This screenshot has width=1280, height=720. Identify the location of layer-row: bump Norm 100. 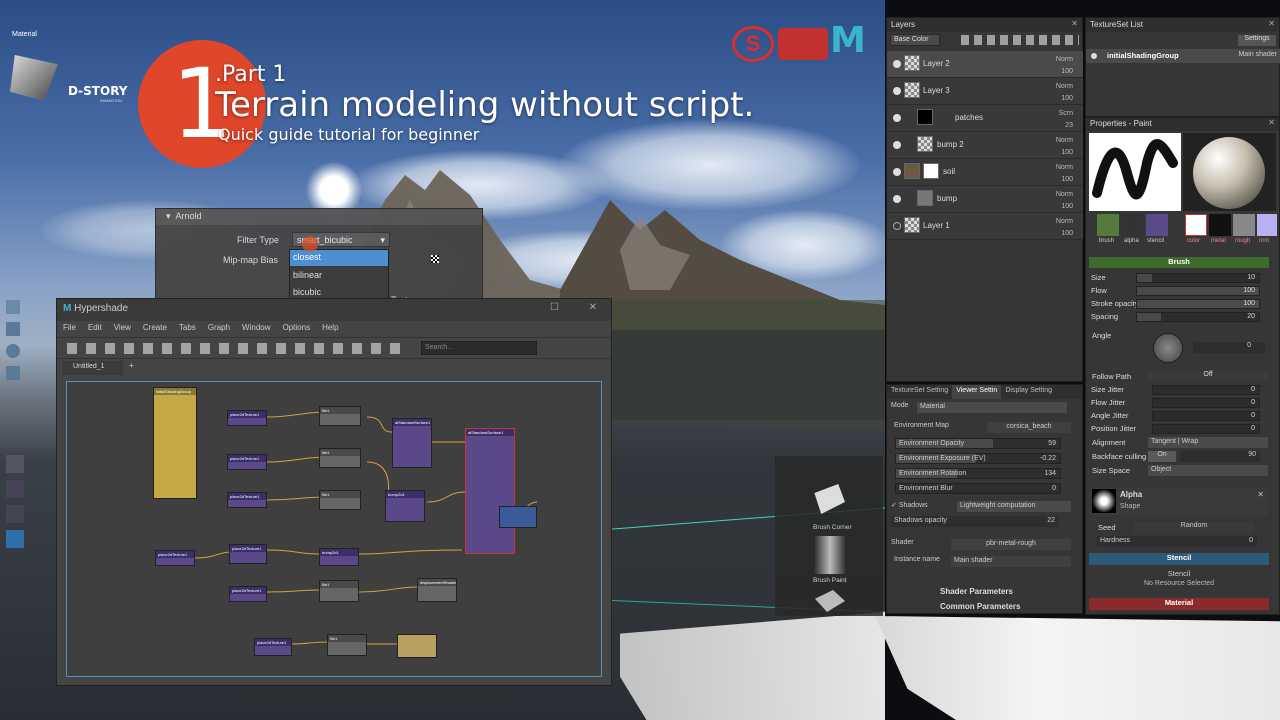
(985, 199).